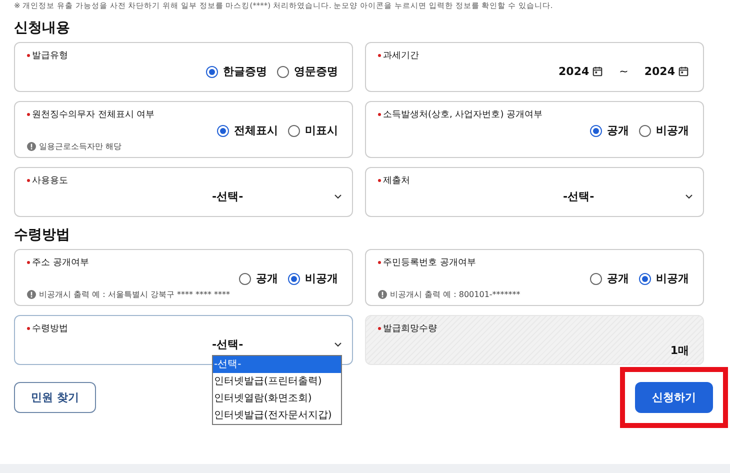  I want to click on field-label: 사용용도, so click(50, 181).